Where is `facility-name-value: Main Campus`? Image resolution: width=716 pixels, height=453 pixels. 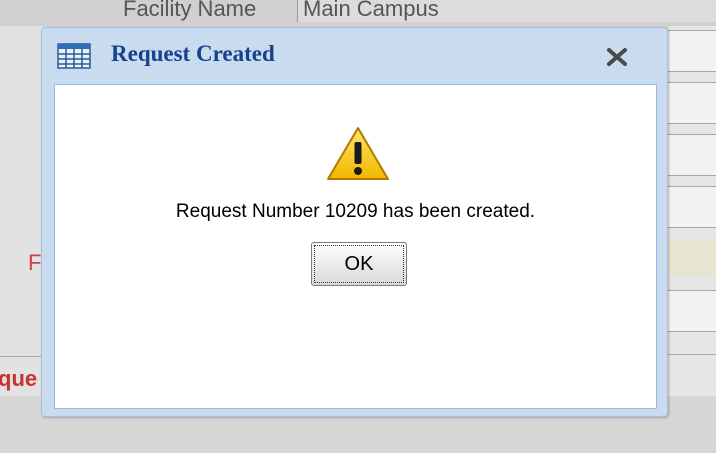
facility-name-value: Main Campus is located at coordinates (371, 10).